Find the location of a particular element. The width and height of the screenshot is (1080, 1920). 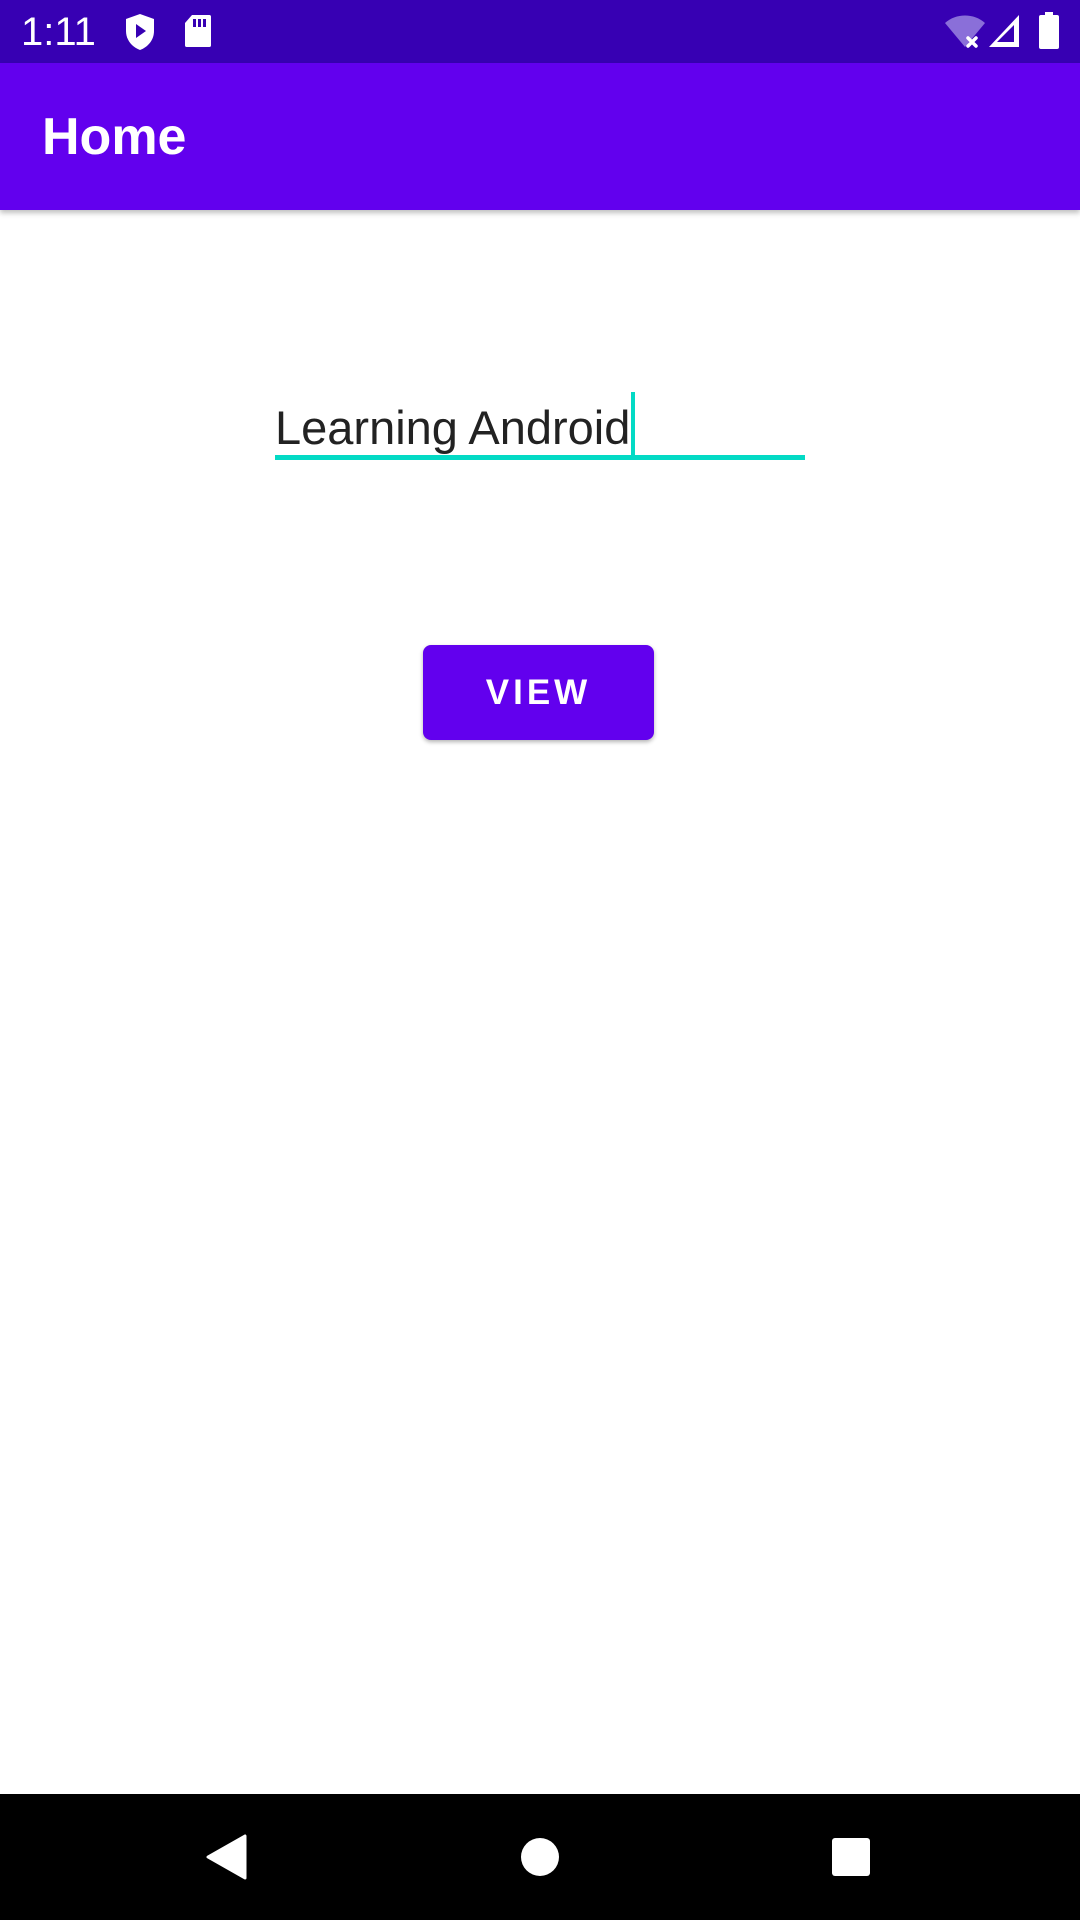

home-icon is located at coordinates (540, 1857).